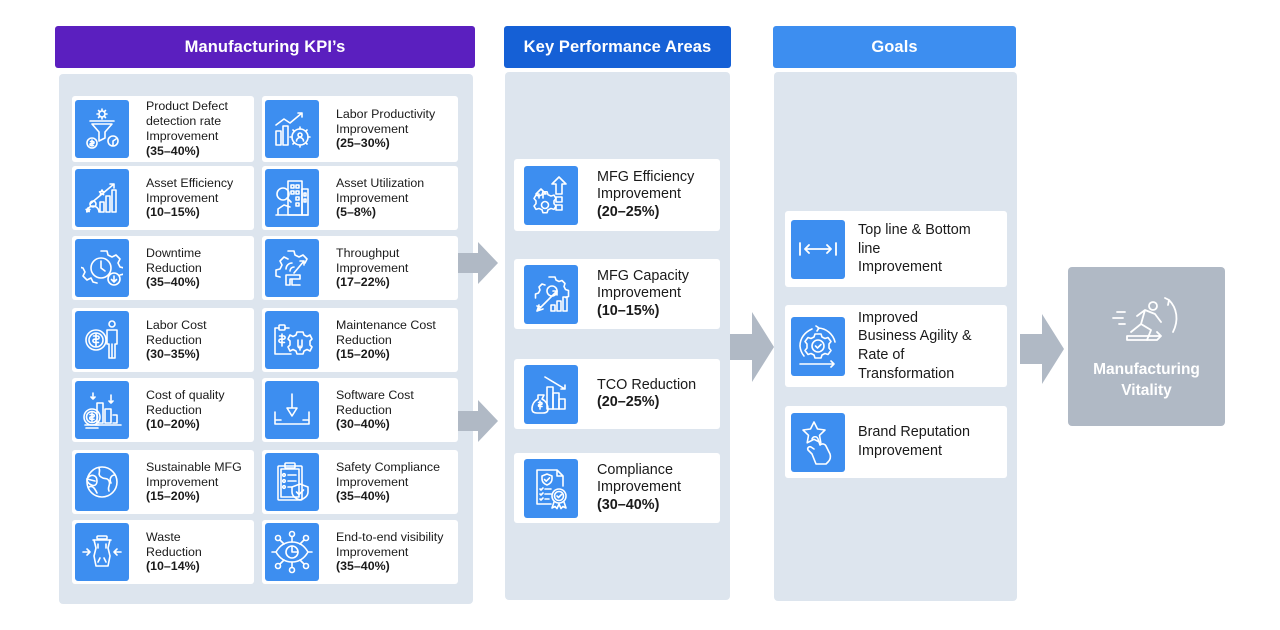  Describe the element at coordinates (386, 121) in the screenshot. I see `kpi-label: Labor Productivity Improvement` at that location.